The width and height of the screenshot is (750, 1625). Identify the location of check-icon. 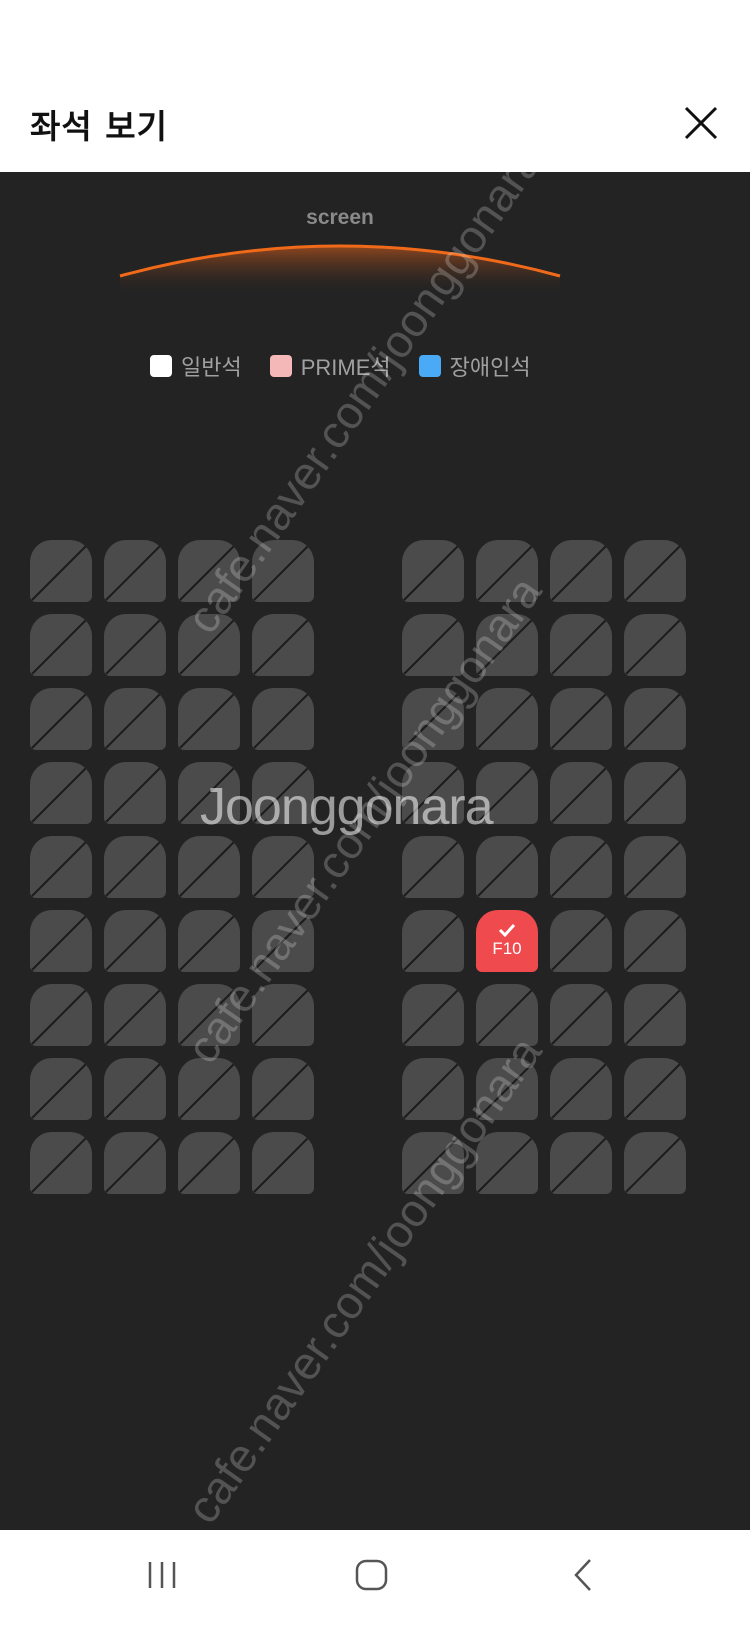
(507, 930).